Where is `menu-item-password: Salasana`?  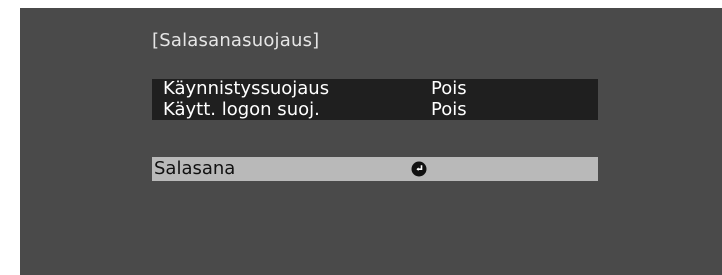
menu-item-password: Salasana is located at coordinates (375, 169).